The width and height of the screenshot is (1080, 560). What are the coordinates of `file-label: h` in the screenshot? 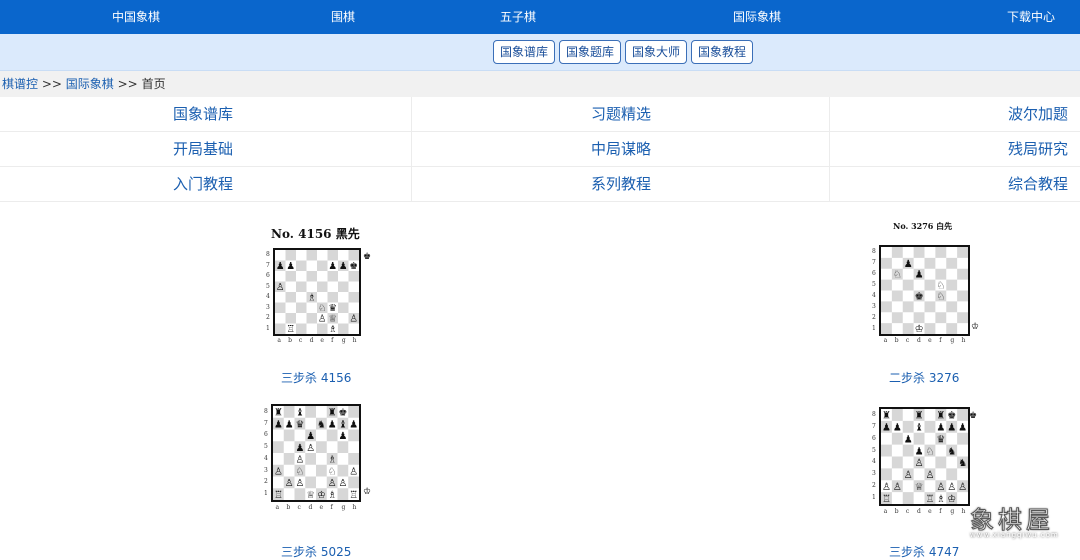 It's located at (354, 340).